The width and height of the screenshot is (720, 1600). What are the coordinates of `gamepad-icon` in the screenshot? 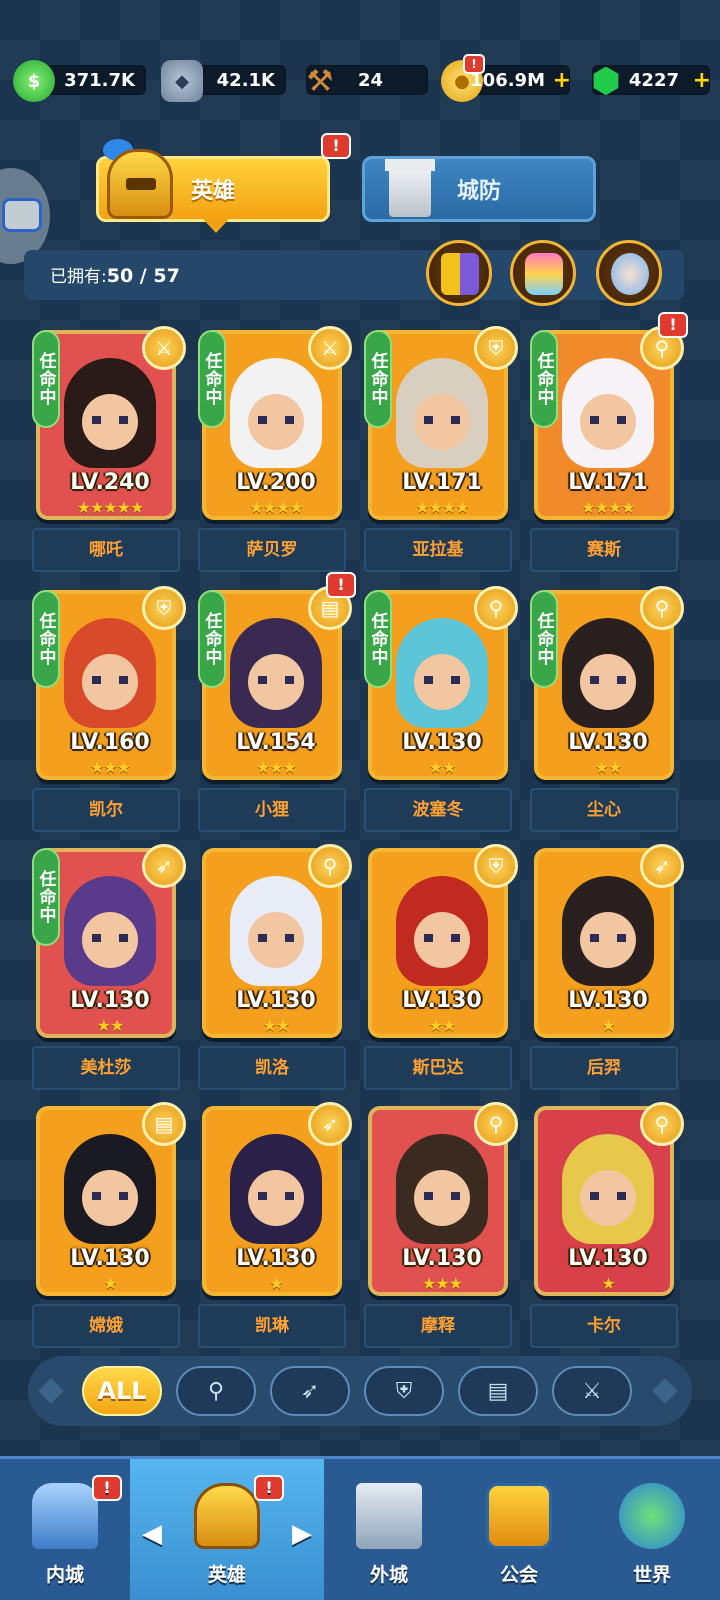 It's located at (22, 215).